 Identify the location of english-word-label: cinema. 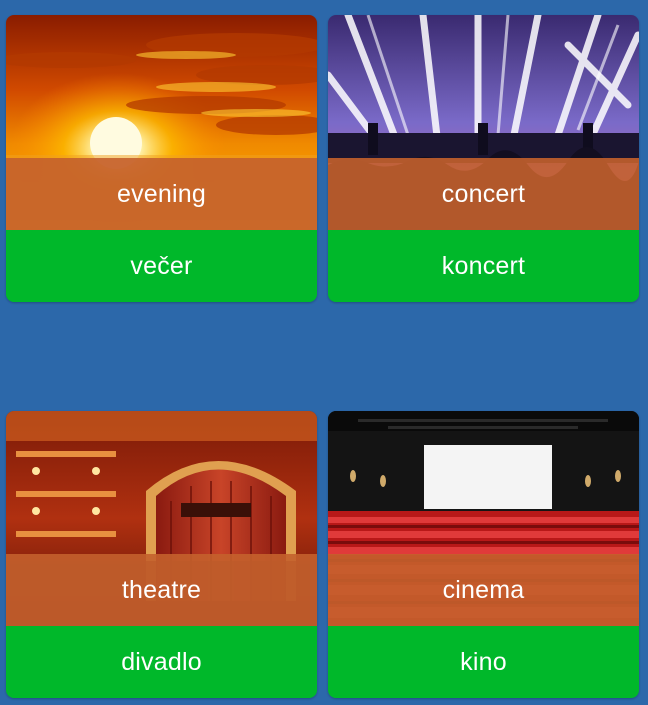
(483, 590).